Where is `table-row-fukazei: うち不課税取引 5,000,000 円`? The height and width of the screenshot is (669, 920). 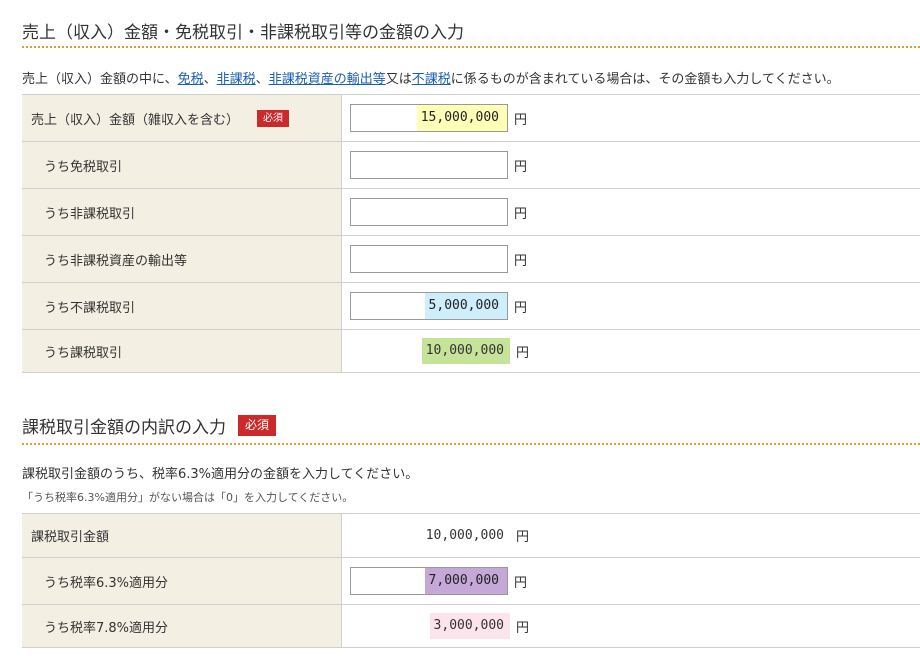
table-row-fukazei: うち不課税取引 5,000,000 円 is located at coordinates (471, 306).